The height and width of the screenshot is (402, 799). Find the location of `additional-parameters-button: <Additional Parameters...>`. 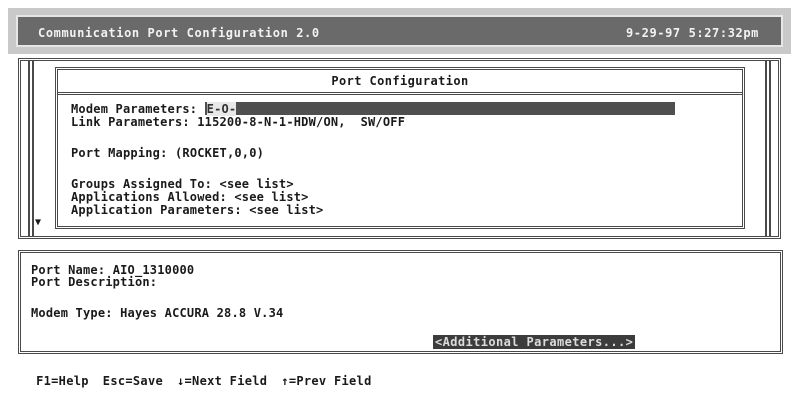

additional-parameters-button: <Additional Parameters...> is located at coordinates (534, 342).